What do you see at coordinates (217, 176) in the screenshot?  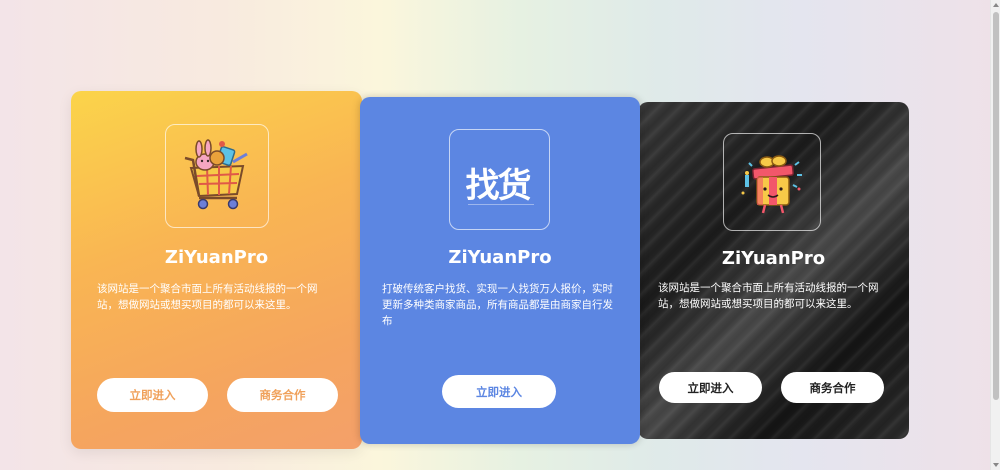 I see `shopping-cart-icon` at bounding box center [217, 176].